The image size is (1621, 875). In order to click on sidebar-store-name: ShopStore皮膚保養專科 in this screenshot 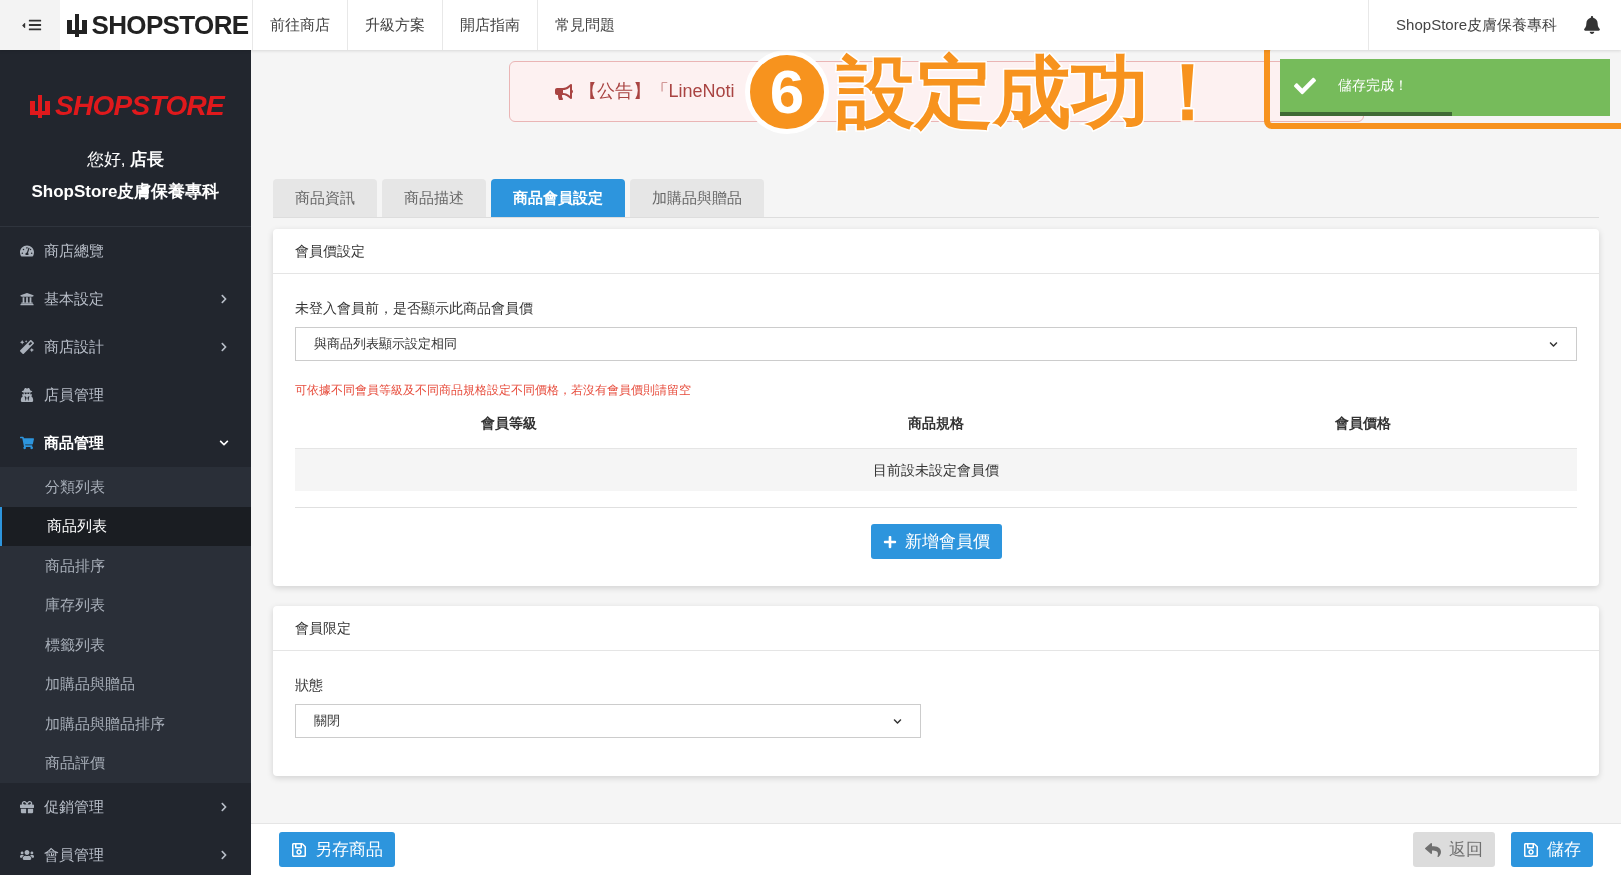, I will do `click(125, 191)`.